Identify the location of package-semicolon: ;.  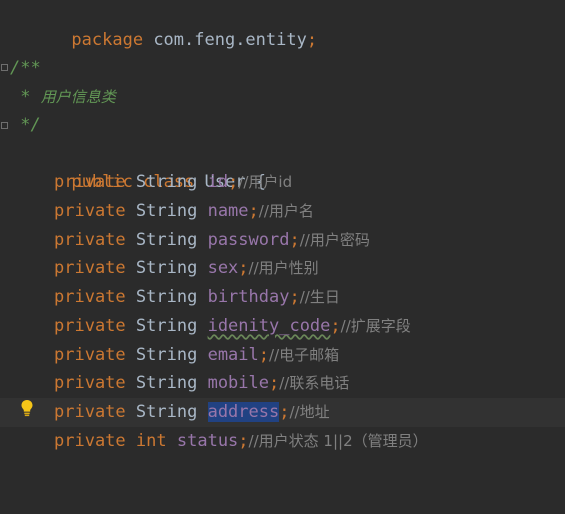
(312, 40).